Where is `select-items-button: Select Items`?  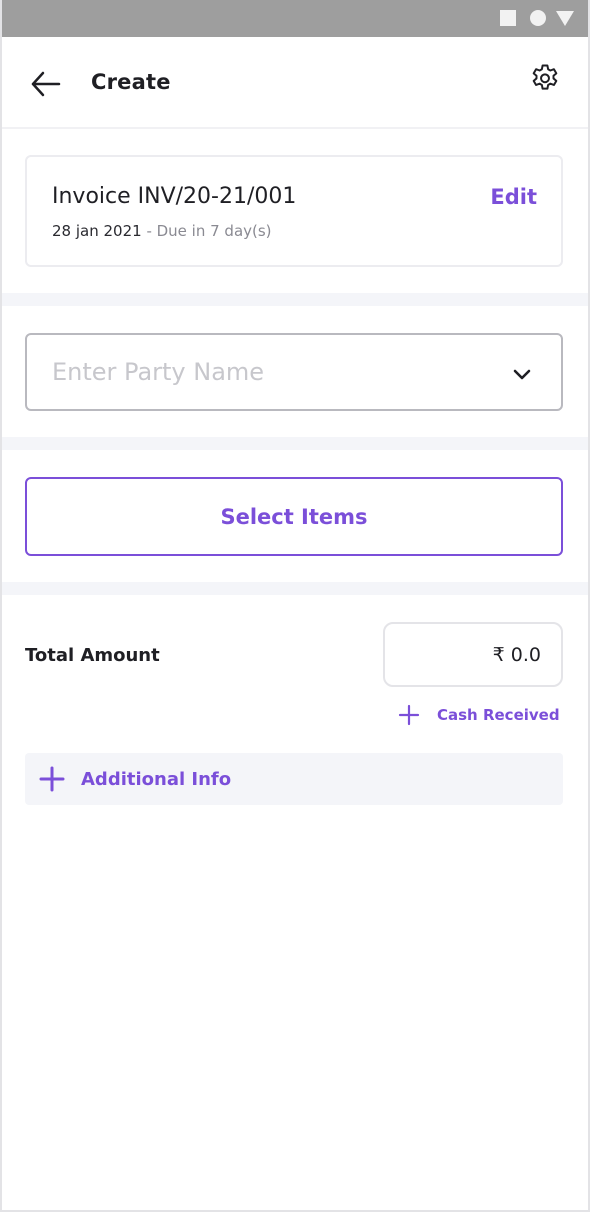 select-items-button: Select Items is located at coordinates (294, 516).